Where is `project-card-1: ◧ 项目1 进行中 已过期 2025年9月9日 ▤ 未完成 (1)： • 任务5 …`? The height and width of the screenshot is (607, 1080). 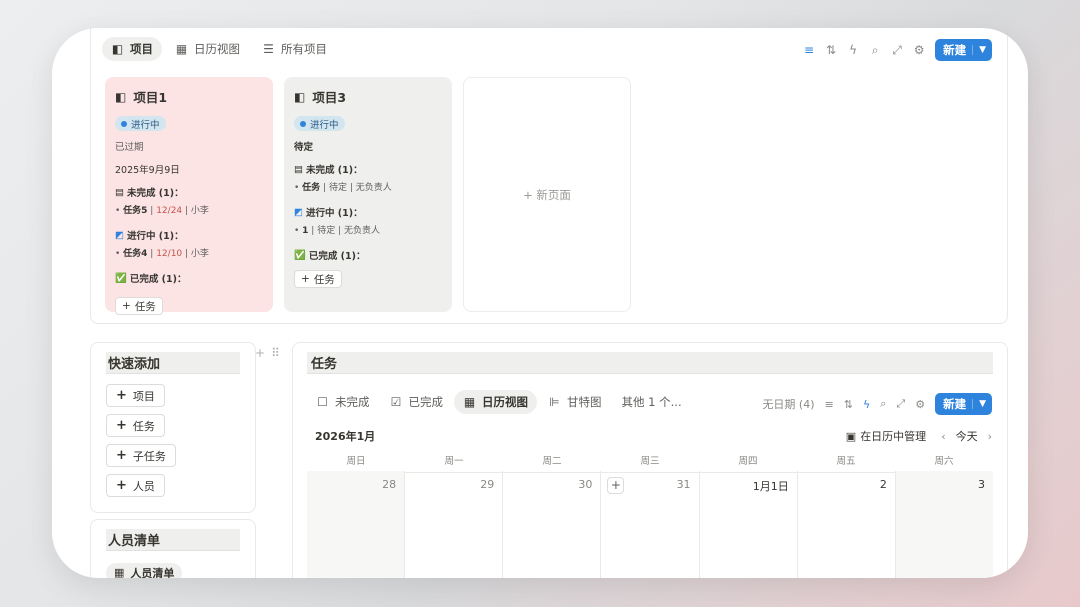
project-card-1: ◧ 项目1 进行中 已过期 2025年9月9日 ▤ 未完成 (1)： • 任务5 … is located at coordinates (189, 196).